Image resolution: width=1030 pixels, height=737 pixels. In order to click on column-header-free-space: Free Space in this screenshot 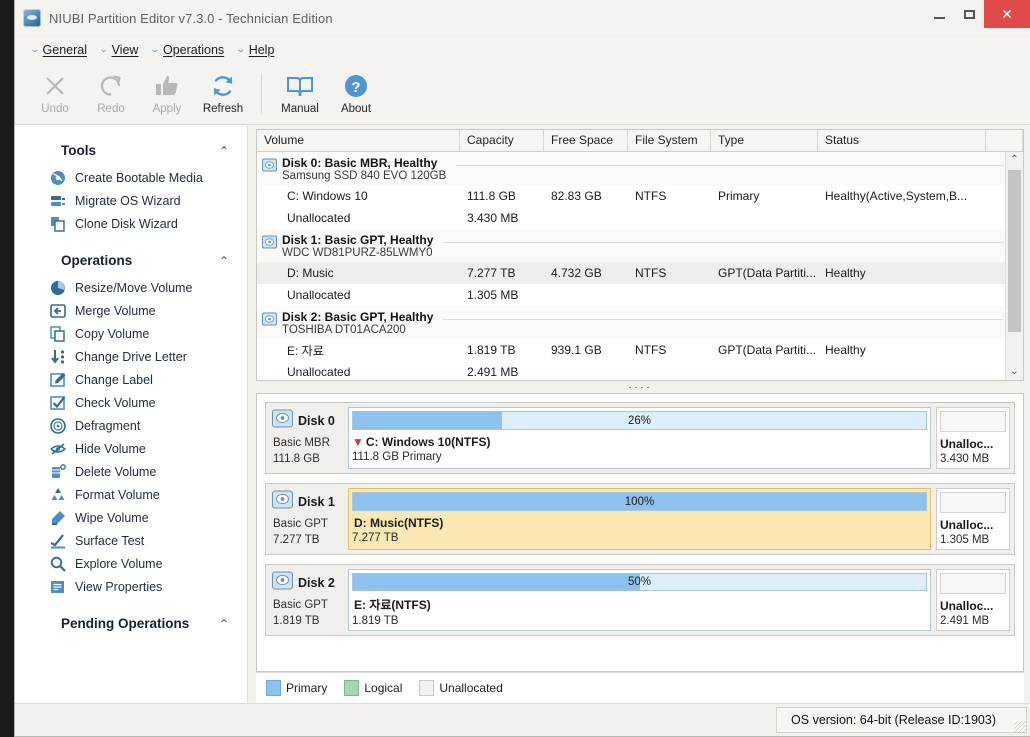, I will do `click(586, 140)`.